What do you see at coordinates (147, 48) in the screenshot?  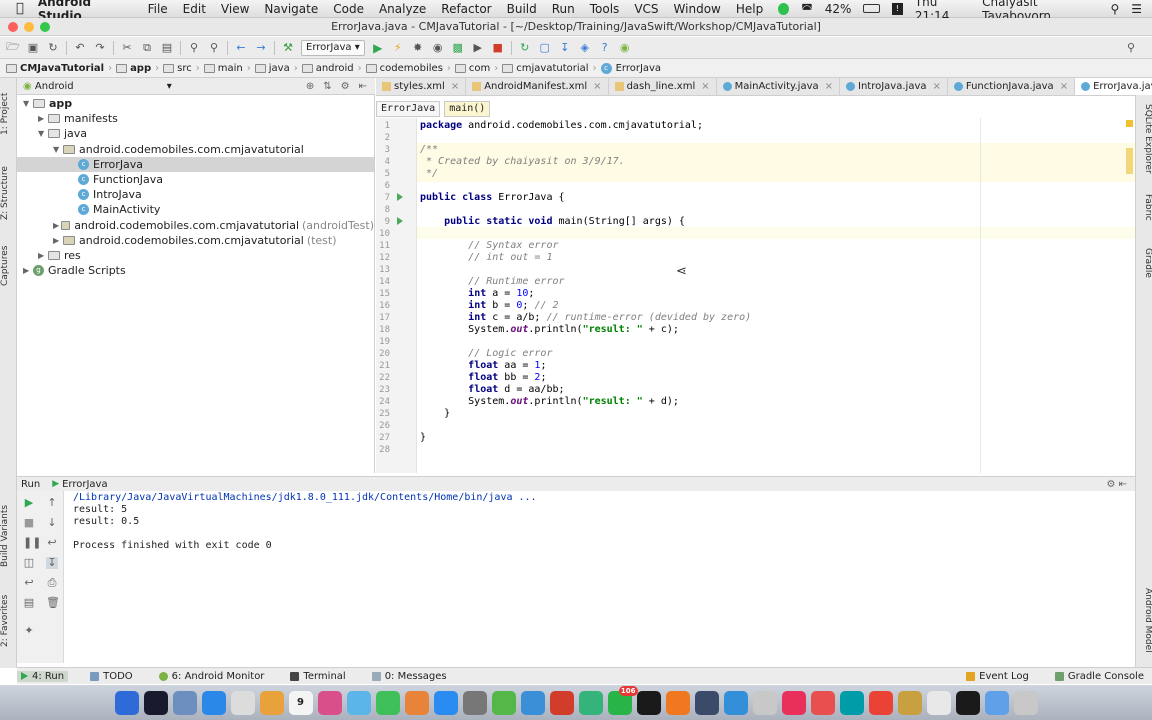 I see `copy-icon: ⧉` at bounding box center [147, 48].